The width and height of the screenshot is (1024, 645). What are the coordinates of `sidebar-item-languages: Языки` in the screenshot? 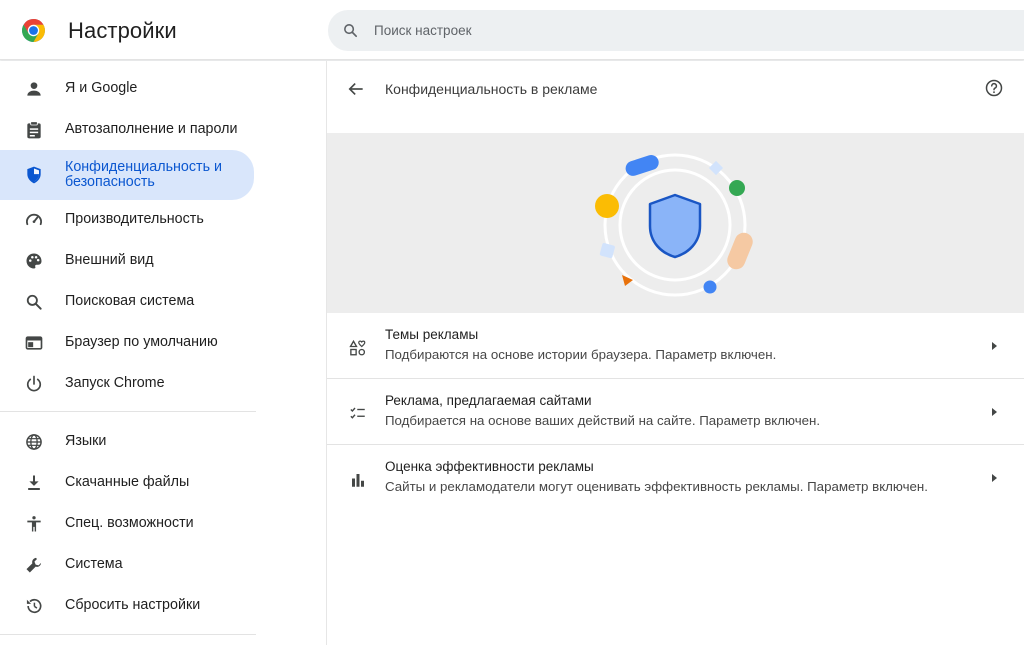 It's located at (127, 441).